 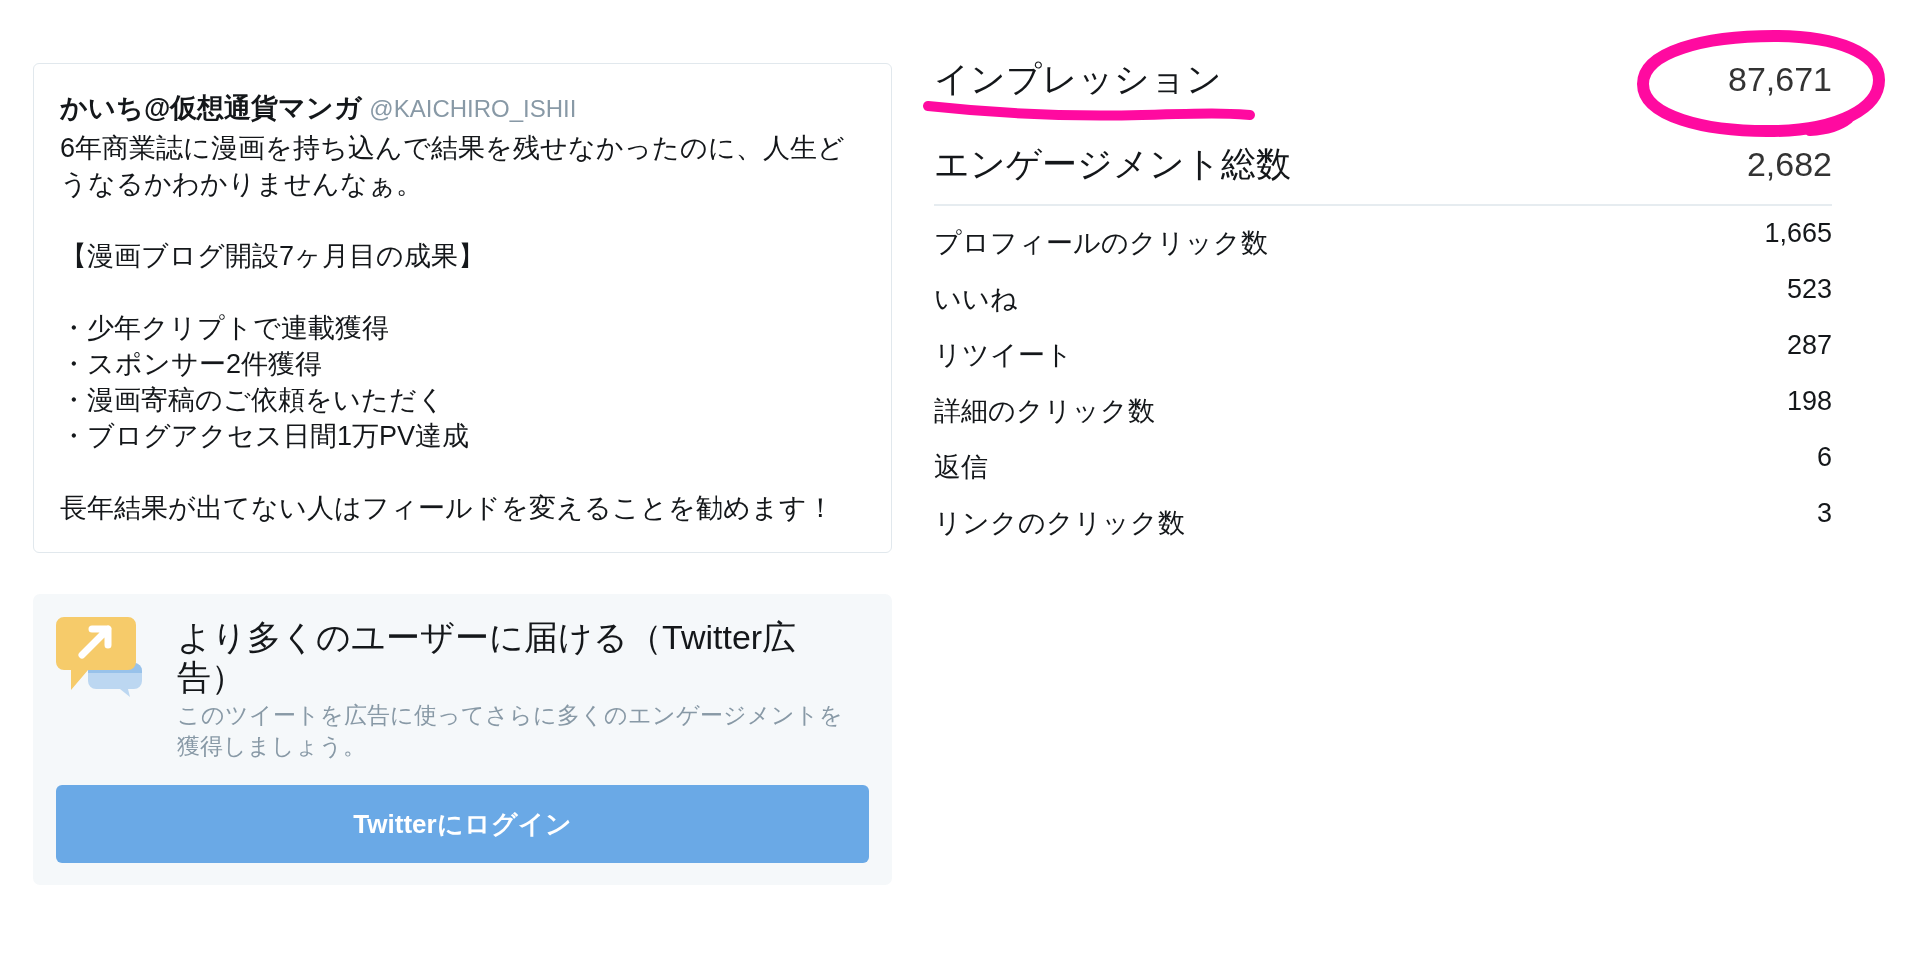 What do you see at coordinates (99, 657) in the screenshot?
I see `speech-bubbles-icon` at bounding box center [99, 657].